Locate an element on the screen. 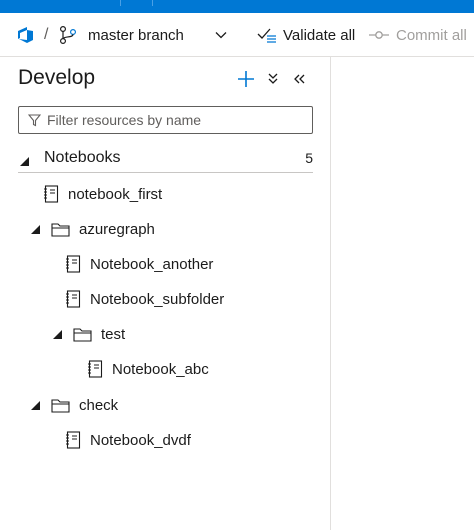 The image size is (474, 530). notebooks-section-label: Notebooks is located at coordinates (82, 157).